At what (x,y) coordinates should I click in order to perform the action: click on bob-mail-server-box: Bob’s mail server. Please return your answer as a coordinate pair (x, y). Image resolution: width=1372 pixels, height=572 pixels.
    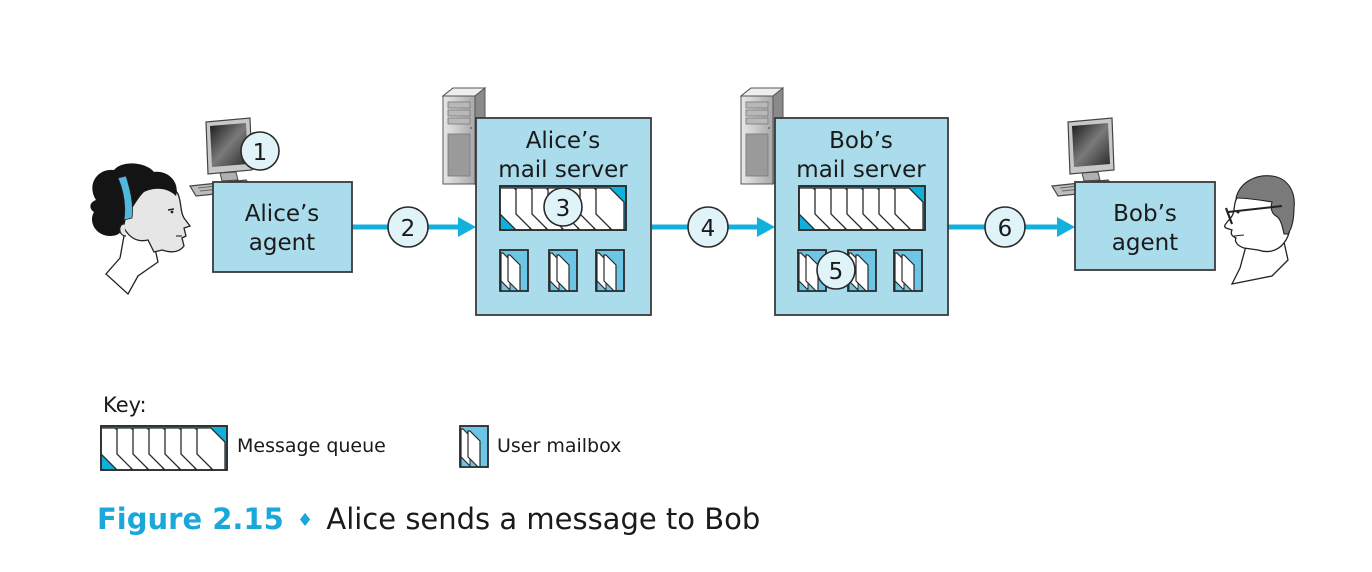
    Looking at the image, I should click on (861, 216).